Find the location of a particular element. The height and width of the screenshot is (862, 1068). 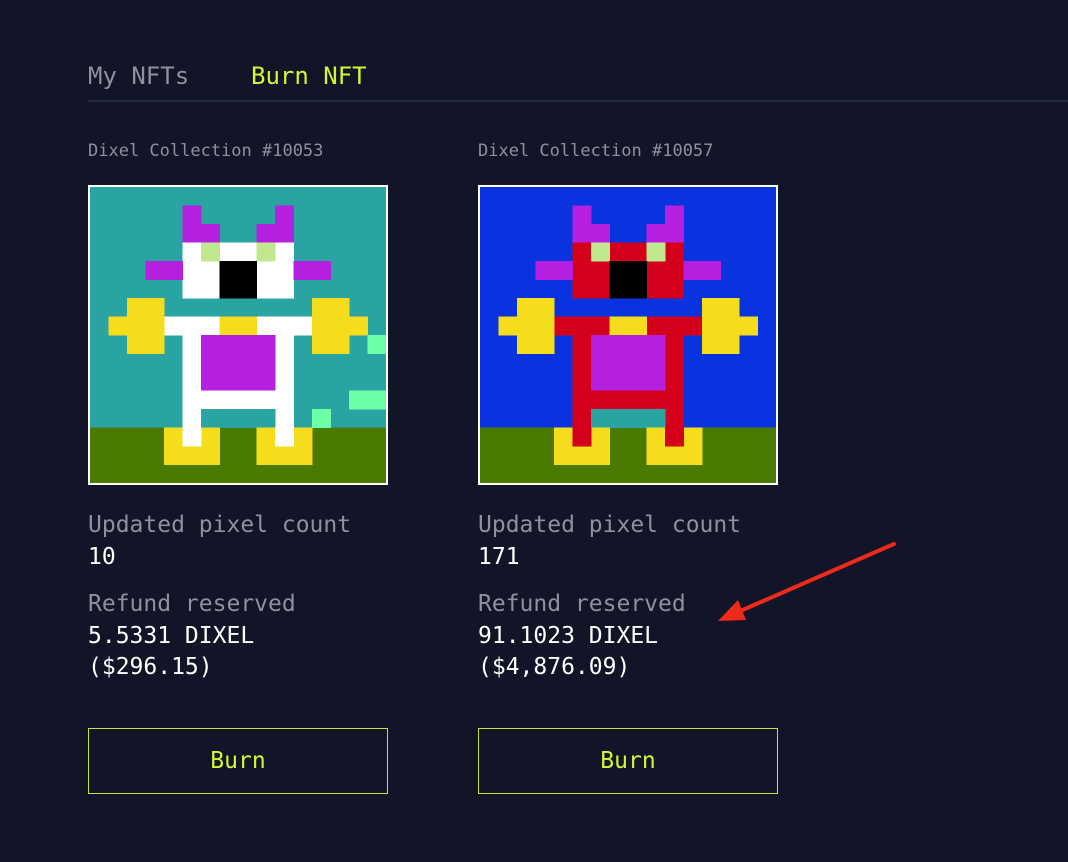

tab-my-nfts: My NFTs is located at coordinates (138, 76).